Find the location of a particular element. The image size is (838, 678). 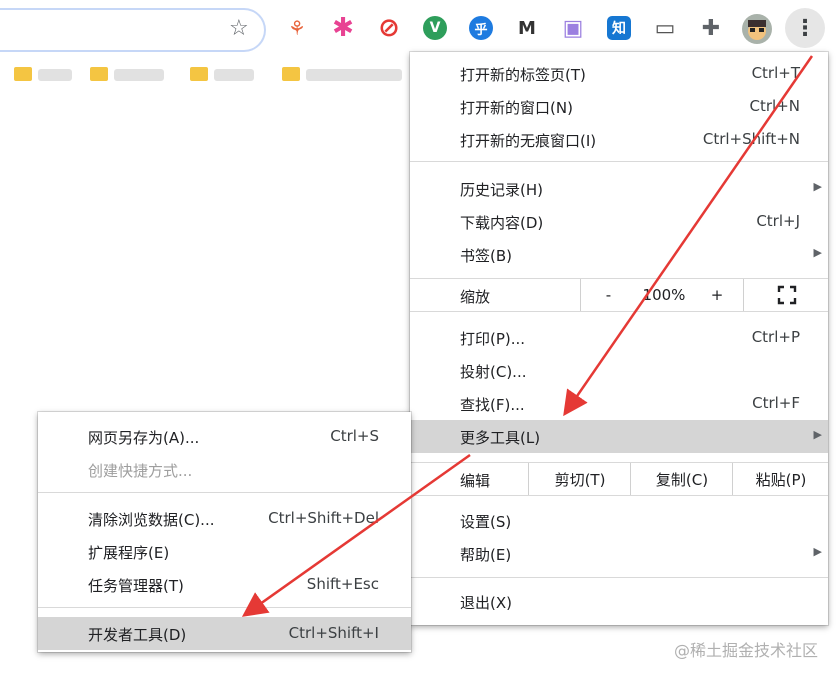

vue-extension-icon: V is located at coordinates (435, 28).